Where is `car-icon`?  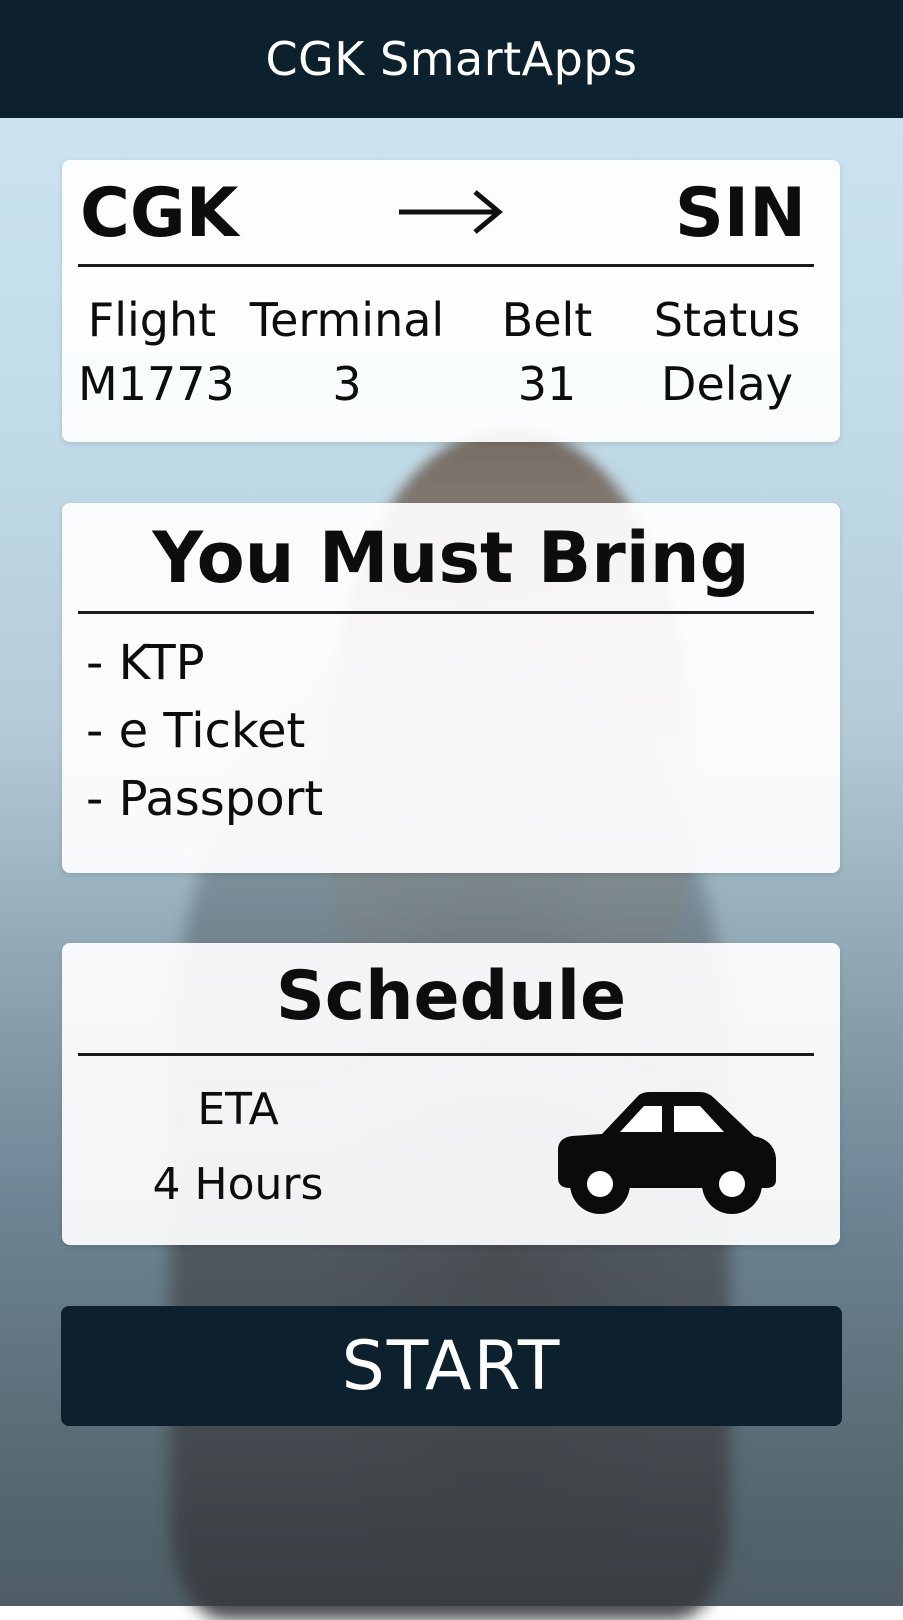
car-icon is located at coordinates (667, 1153).